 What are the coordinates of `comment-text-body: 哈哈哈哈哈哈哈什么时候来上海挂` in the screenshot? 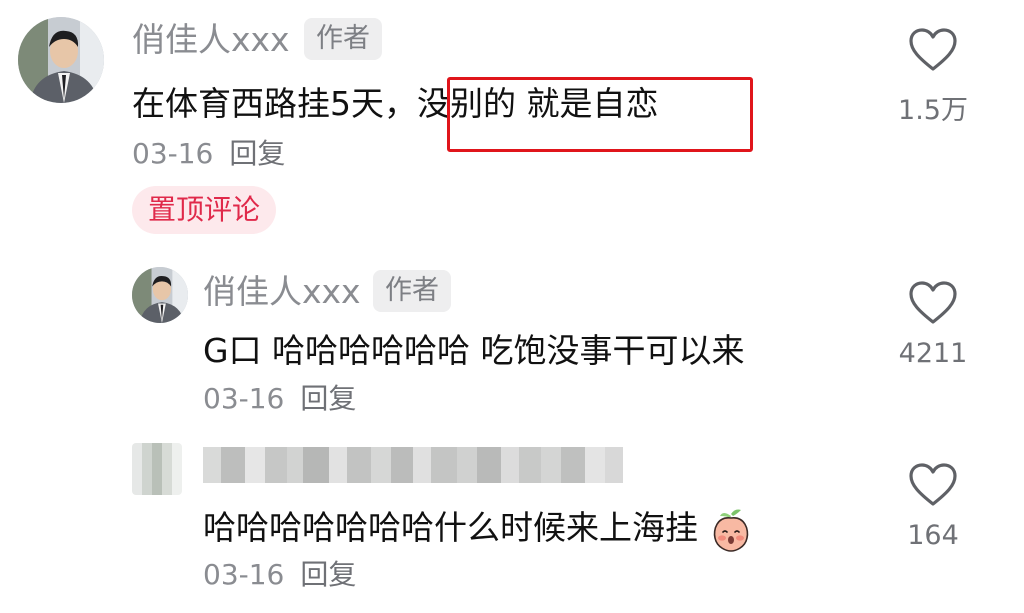 It's located at (450, 527).